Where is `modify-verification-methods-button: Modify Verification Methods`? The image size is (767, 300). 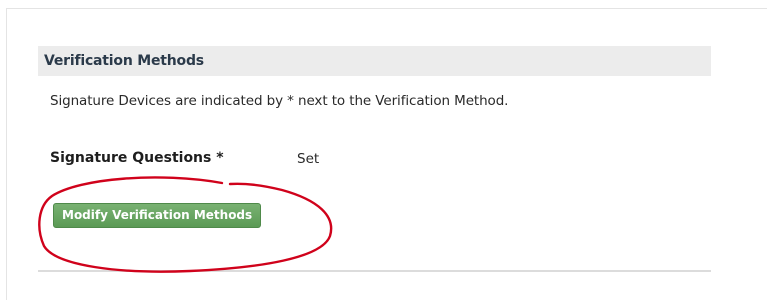
modify-verification-methods-button: Modify Verification Methods is located at coordinates (157, 215).